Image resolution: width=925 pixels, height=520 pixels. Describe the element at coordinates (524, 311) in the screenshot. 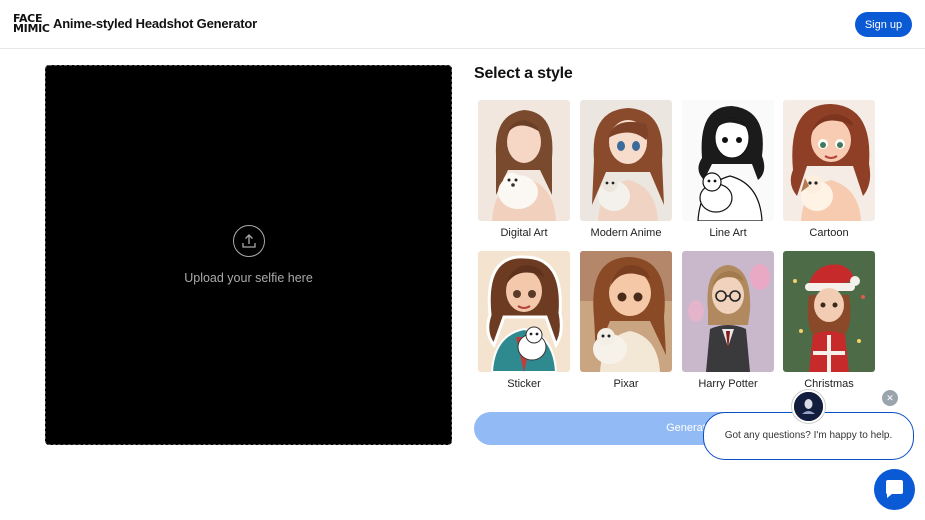

I see `sticker-thumbnail` at that location.